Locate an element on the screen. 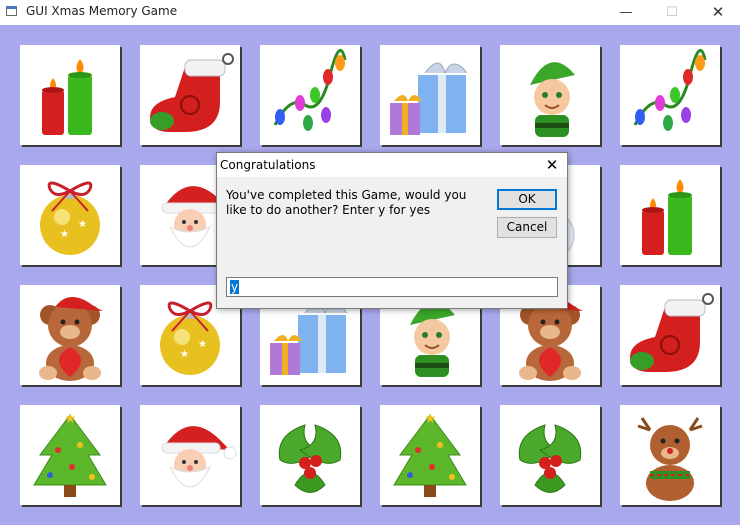 The width and height of the screenshot is (740, 525). dialog-title: Congratulations is located at coordinates (268, 165).